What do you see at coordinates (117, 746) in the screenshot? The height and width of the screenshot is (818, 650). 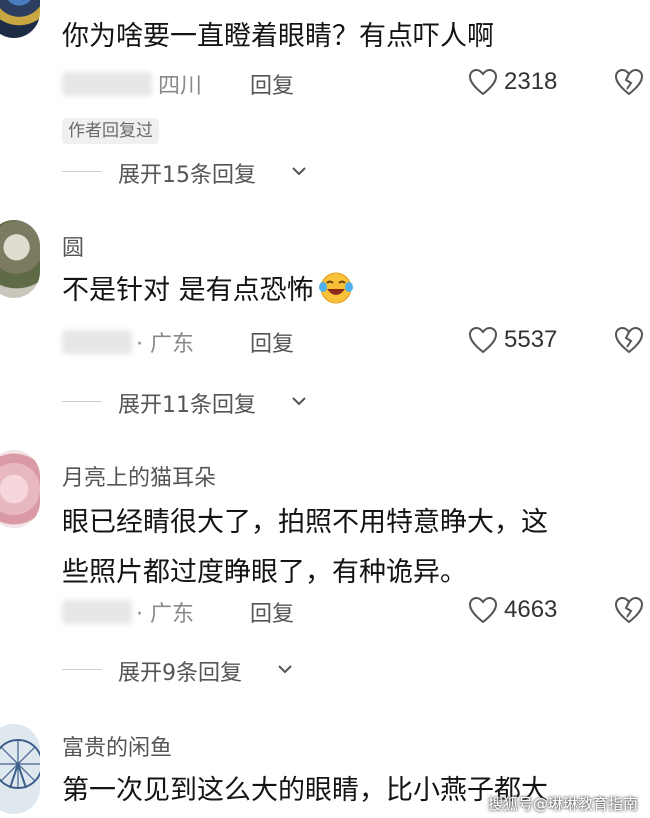 I see `comment-username: 富贵的闲鱼` at bounding box center [117, 746].